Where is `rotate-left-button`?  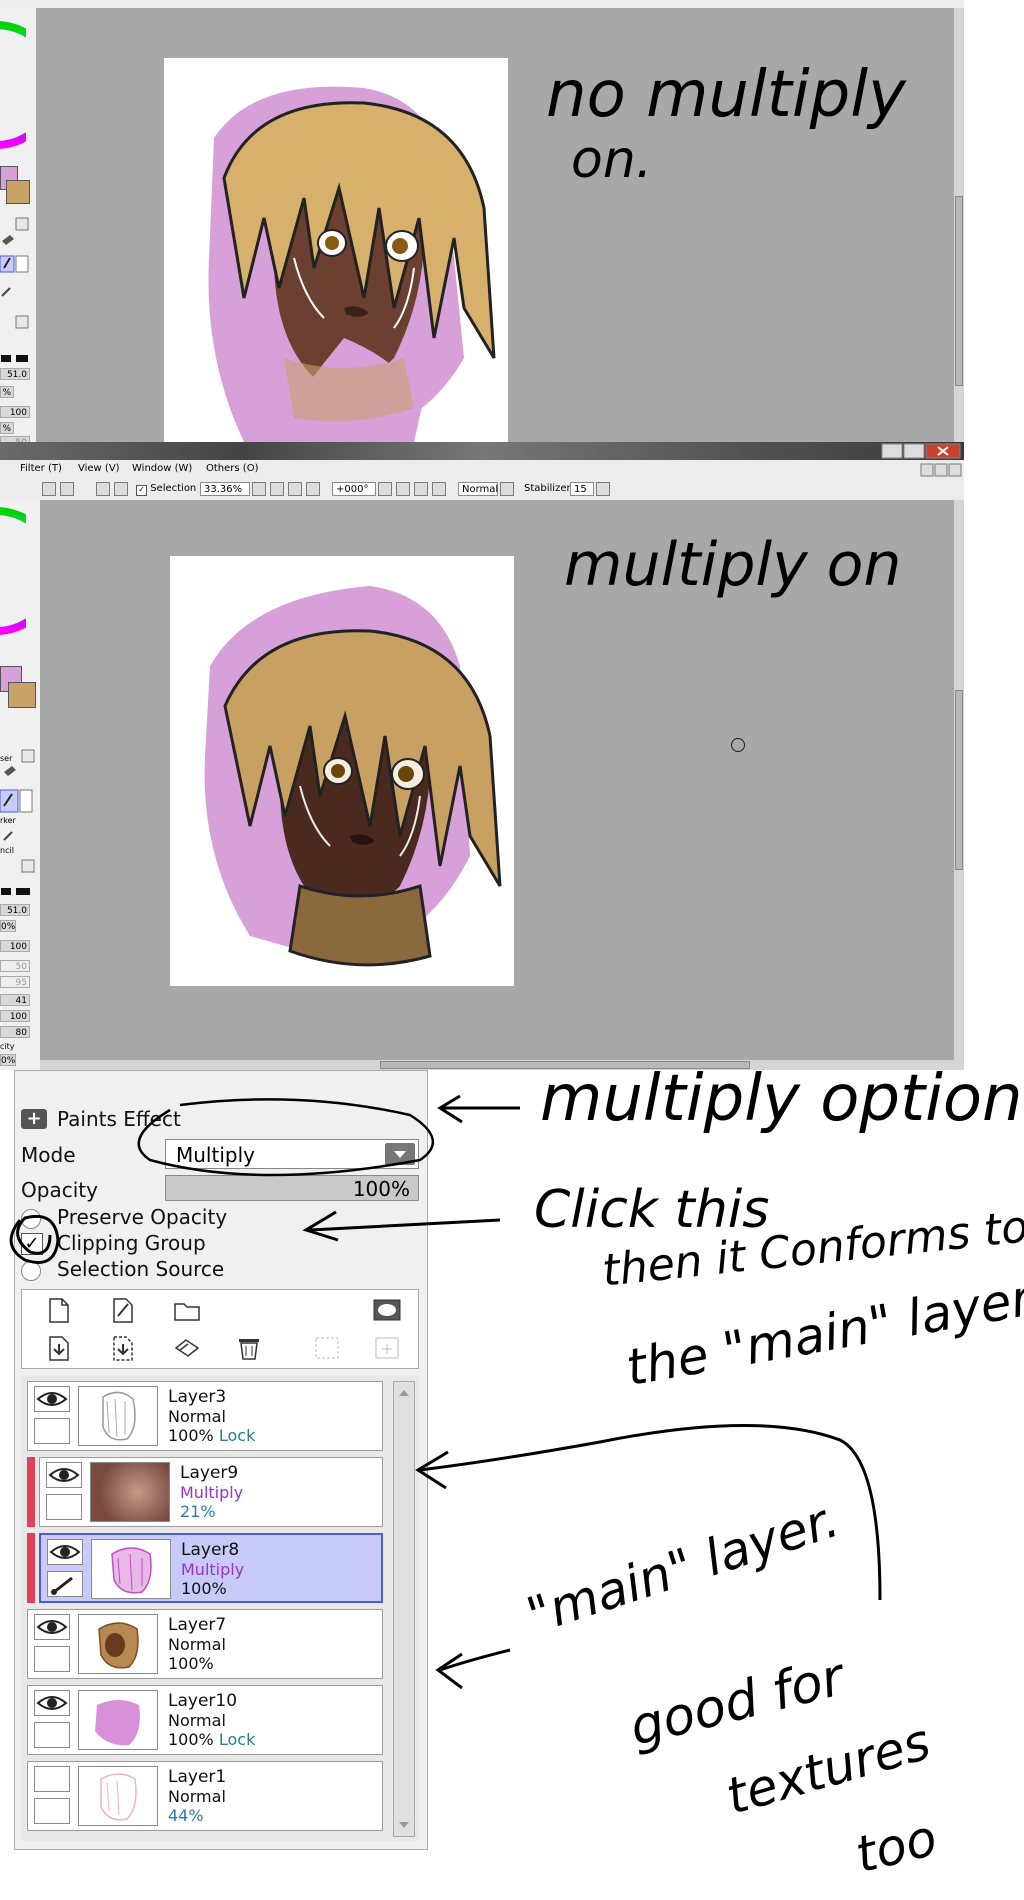
rotate-left-button is located at coordinates (403, 489).